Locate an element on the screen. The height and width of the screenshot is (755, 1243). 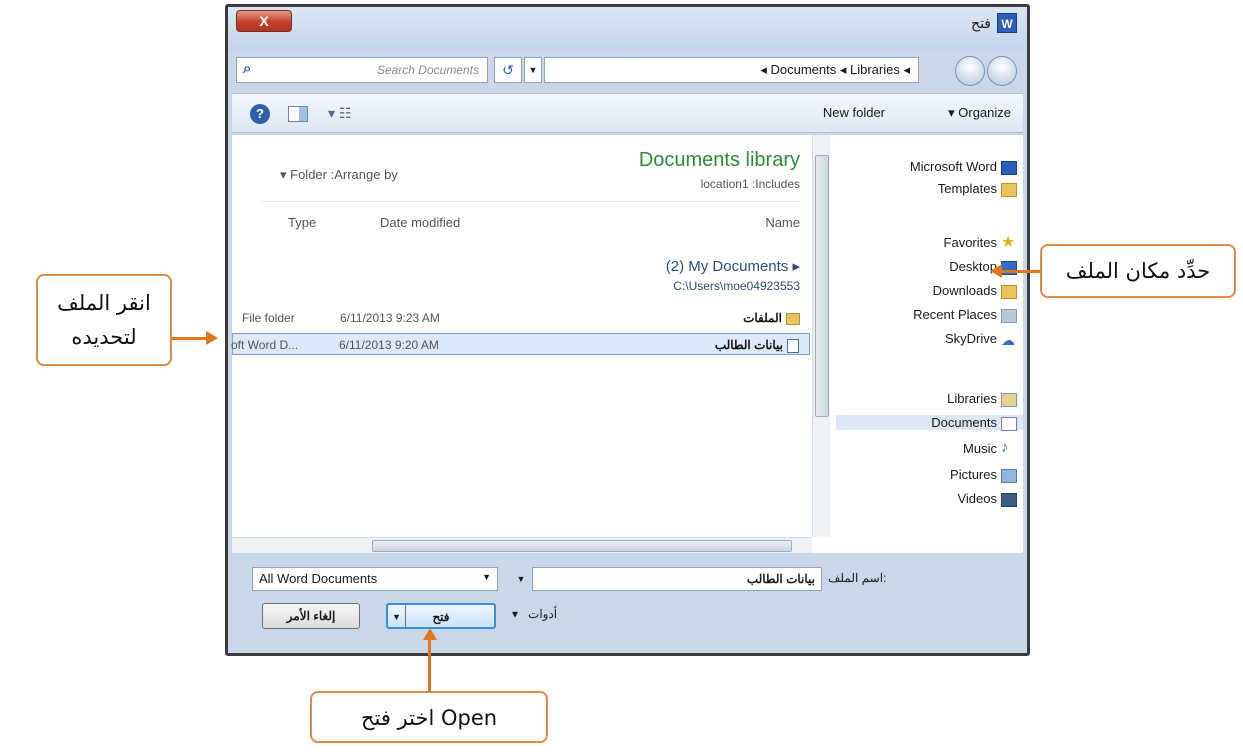
file-name-label: اسم الملف: is located at coordinates (857, 578).